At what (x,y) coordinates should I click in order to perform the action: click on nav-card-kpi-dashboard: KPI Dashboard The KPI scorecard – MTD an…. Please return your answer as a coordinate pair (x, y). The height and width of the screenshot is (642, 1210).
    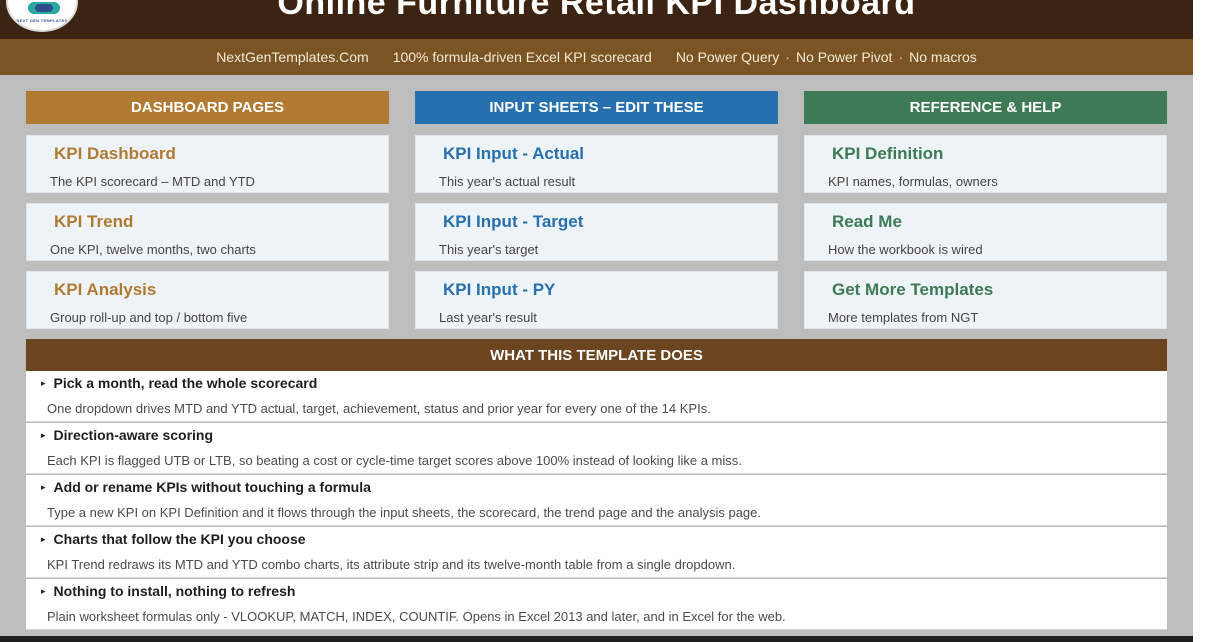
    Looking at the image, I should click on (207, 164).